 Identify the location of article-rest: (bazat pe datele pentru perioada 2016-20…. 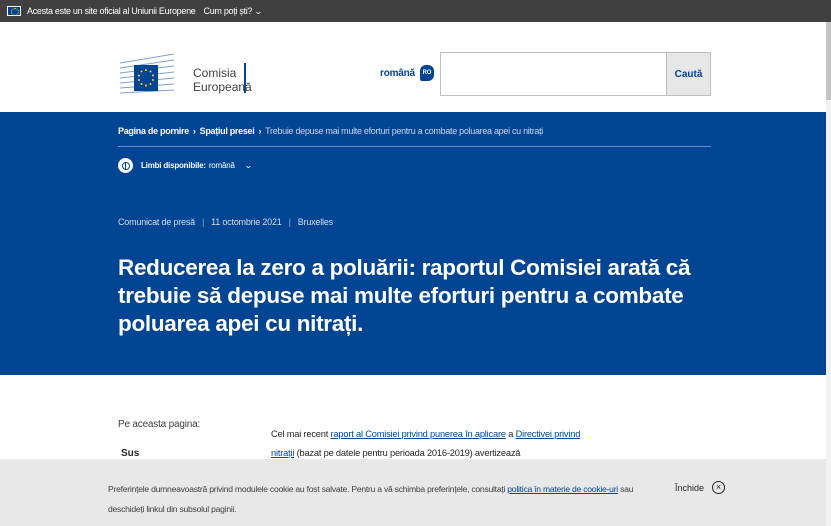
(407, 453).